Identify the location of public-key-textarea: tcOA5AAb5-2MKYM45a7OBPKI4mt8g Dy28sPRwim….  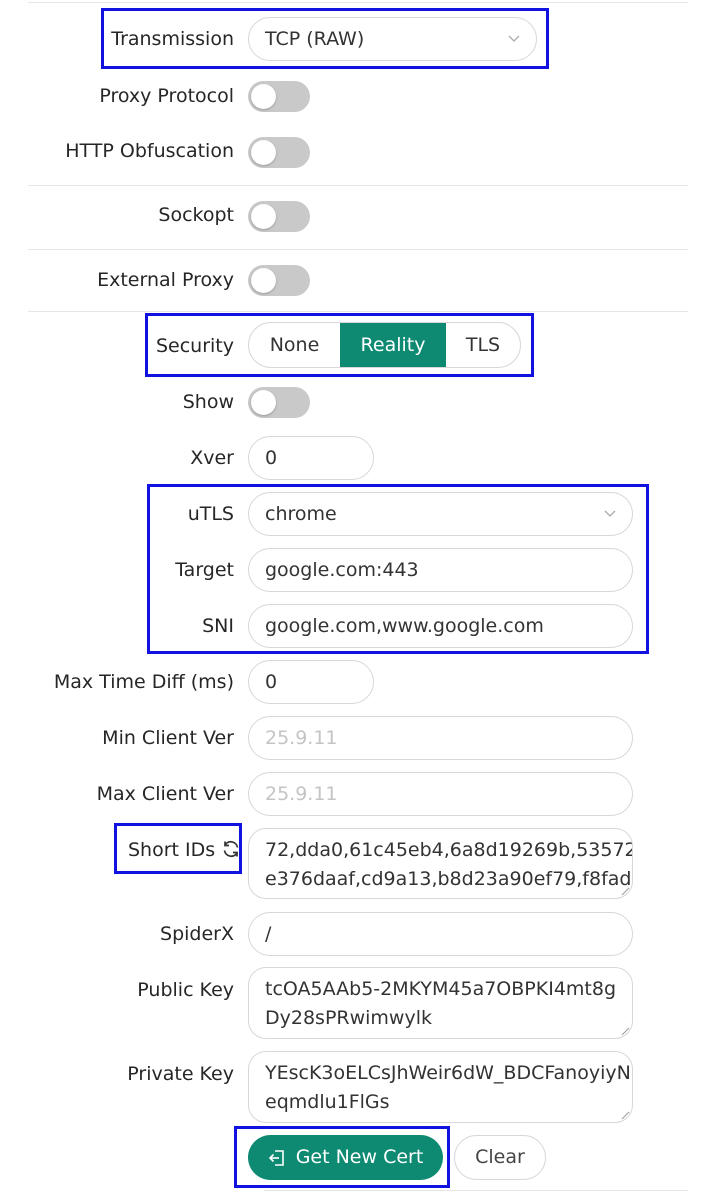
(440, 1003).